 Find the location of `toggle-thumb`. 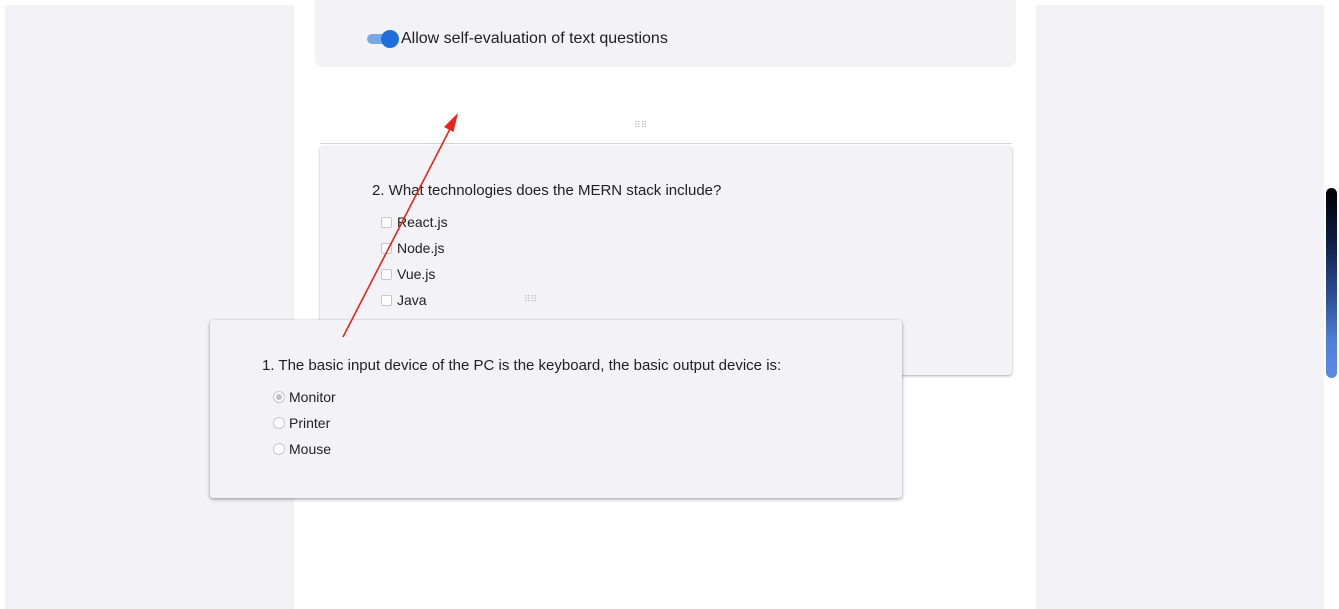

toggle-thumb is located at coordinates (390, 39).